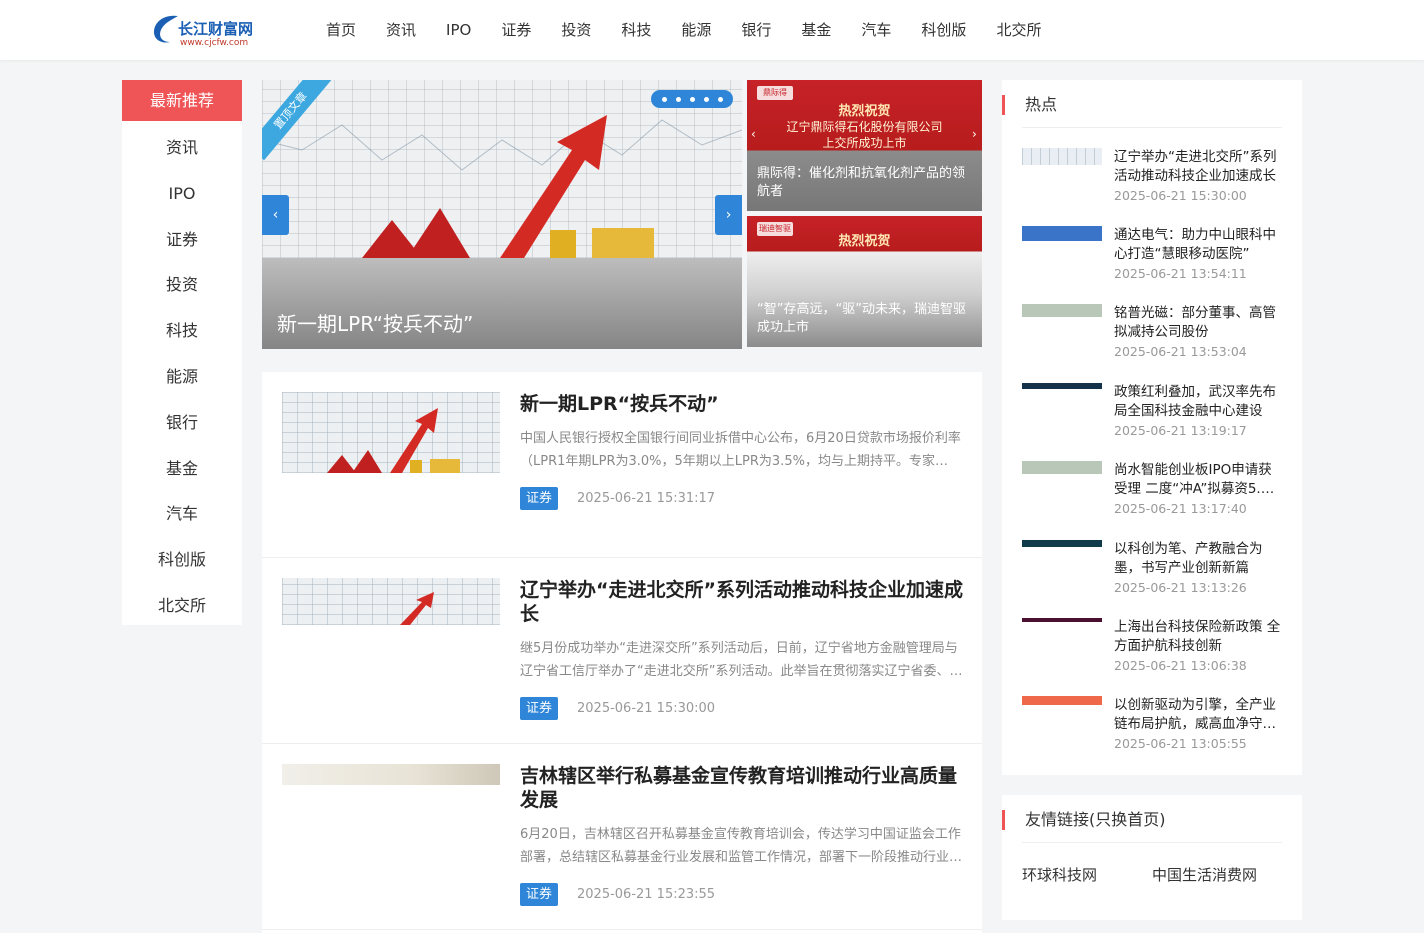 This screenshot has height=933, width=1424. What do you see at coordinates (182, 606) in the screenshot?
I see `sidebar-item-bse: 北交所` at bounding box center [182, 606].